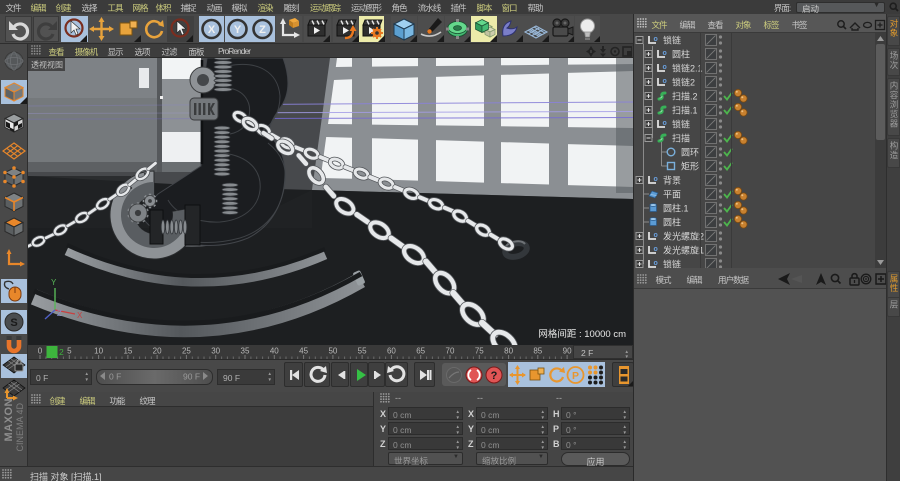 The height and width of the screenshot is (481, 900). Describe the element at coordinates (685, 110) in the screenshot. I see `svg-text: 扫描.1` at that location.